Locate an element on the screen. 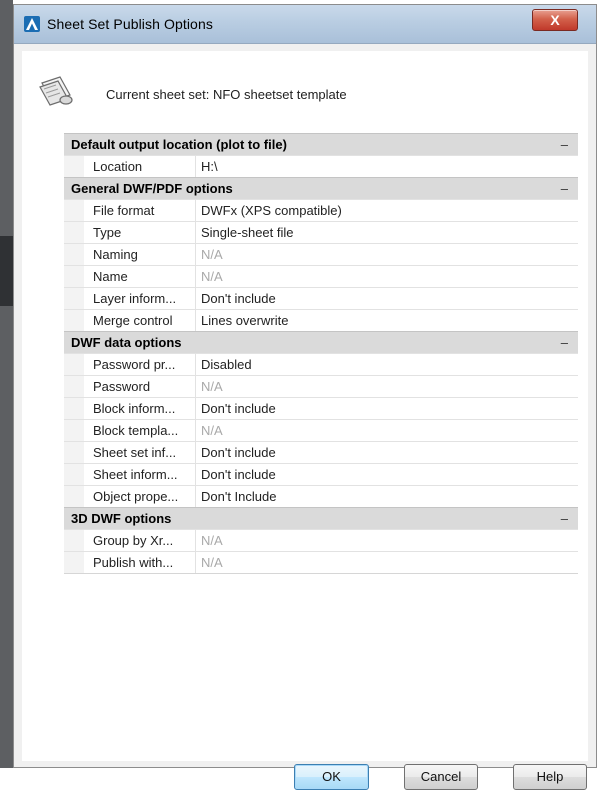 Image resolution: width=597 pixels, height=790 pixels. property-row: Merge control Lines overwrite is located at coordinates (321, 320).